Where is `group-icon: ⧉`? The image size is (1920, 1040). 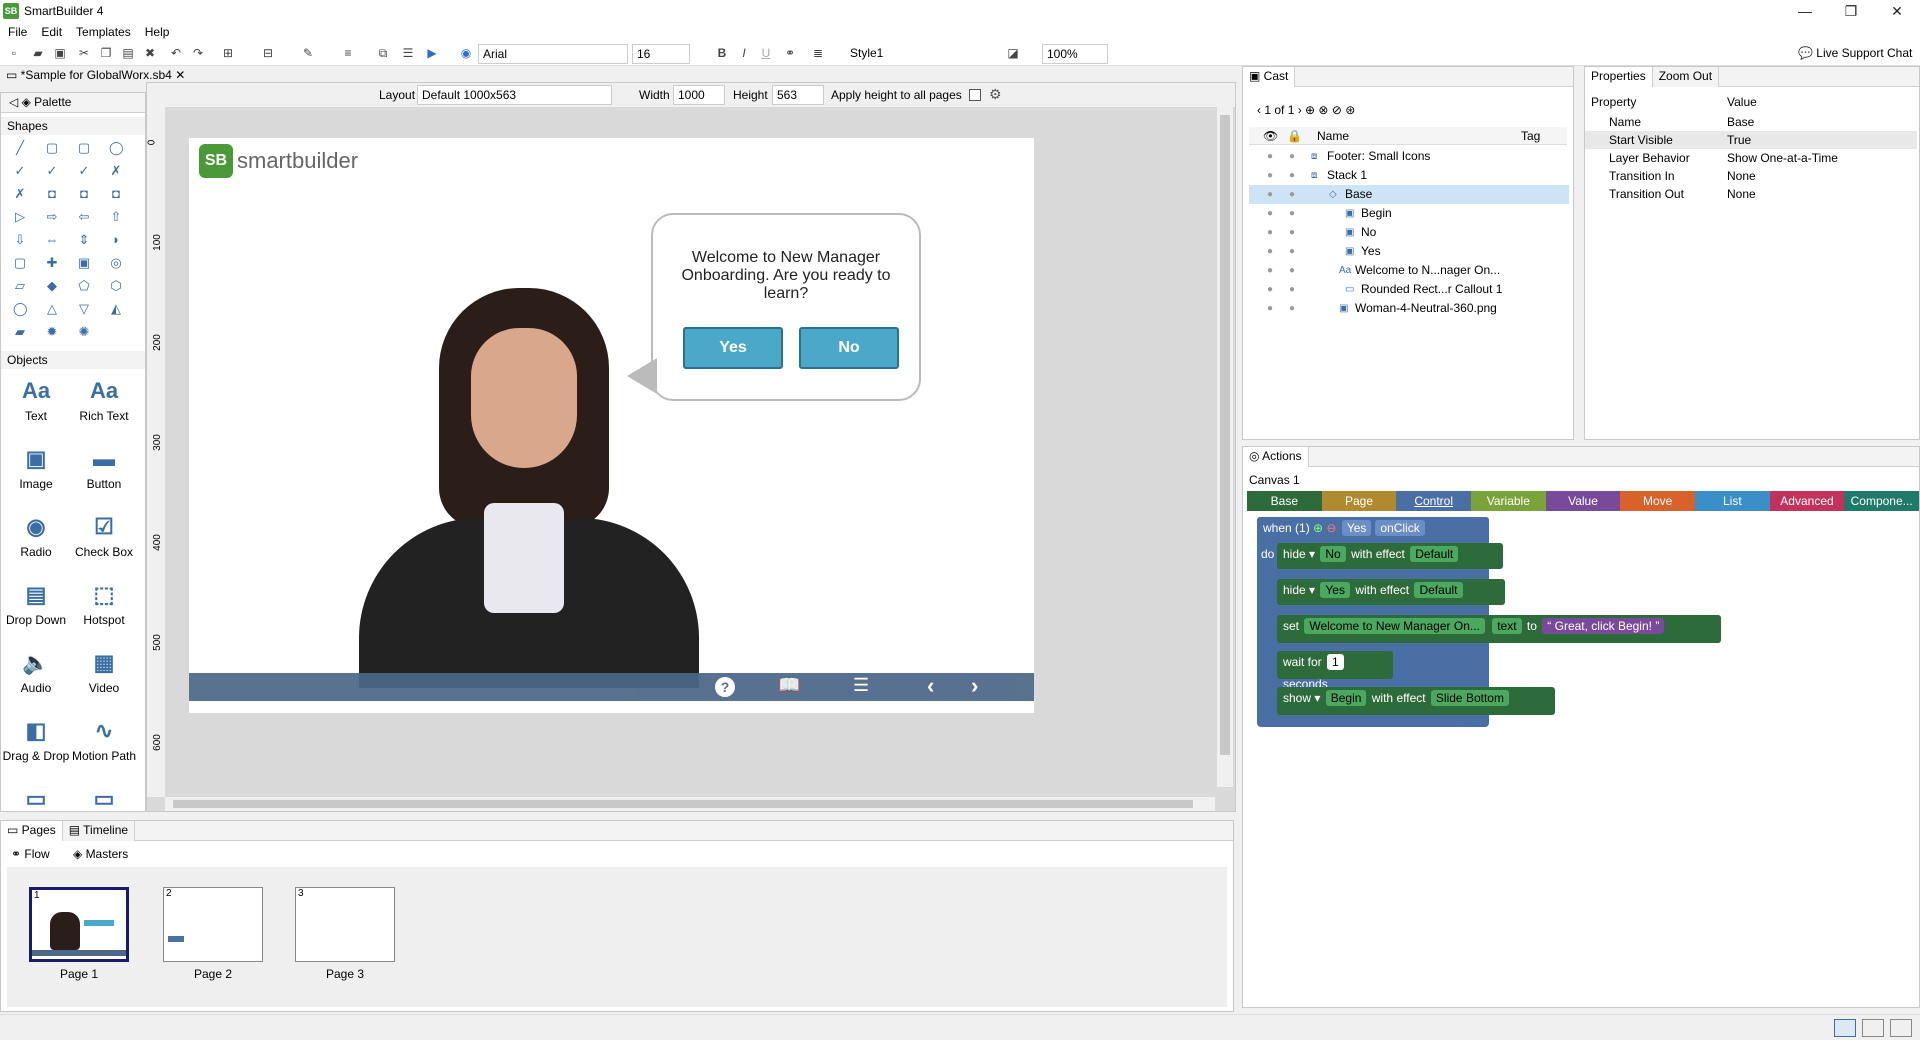
group-icon: ⧉ is located at coordinates (383, 53).